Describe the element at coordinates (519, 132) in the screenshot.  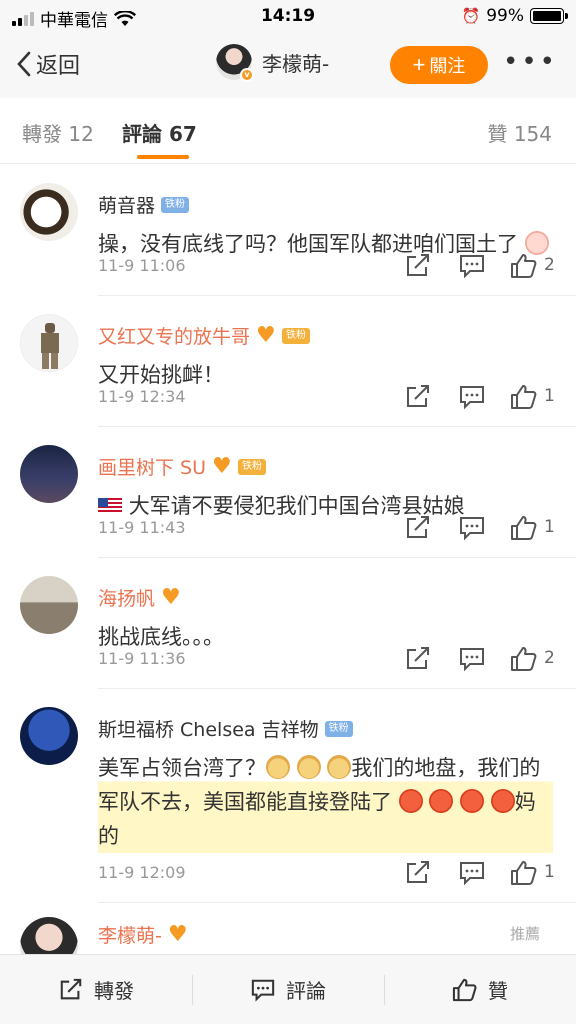
I see `tab-likes: 贊 154` at that location.